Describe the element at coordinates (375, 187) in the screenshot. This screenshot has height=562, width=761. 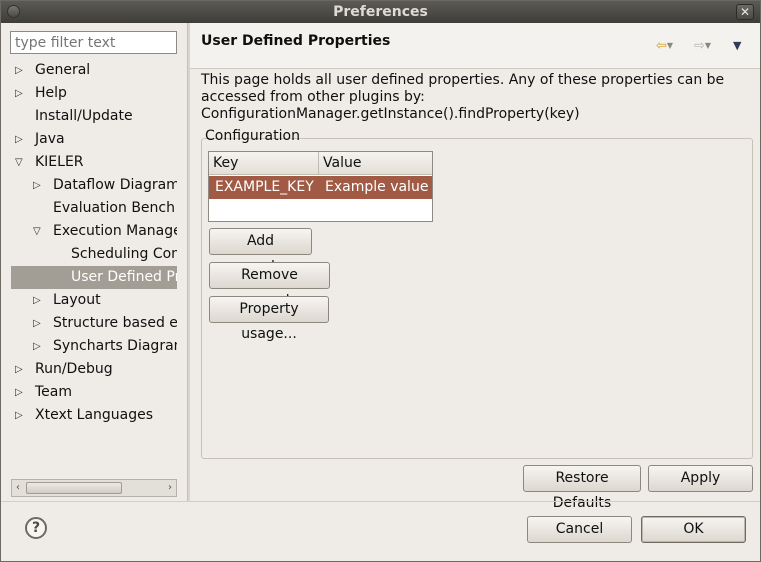
I see `cell-value: Example value` at that location.